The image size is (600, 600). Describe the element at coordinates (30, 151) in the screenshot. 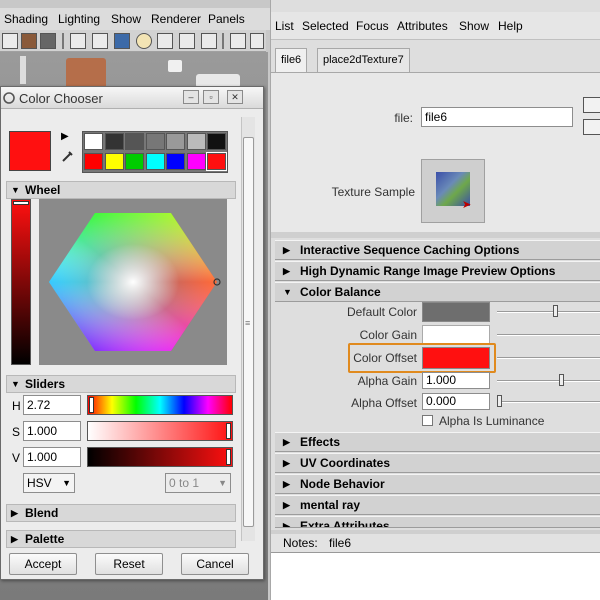

I see `current-color-swatch` at that location.